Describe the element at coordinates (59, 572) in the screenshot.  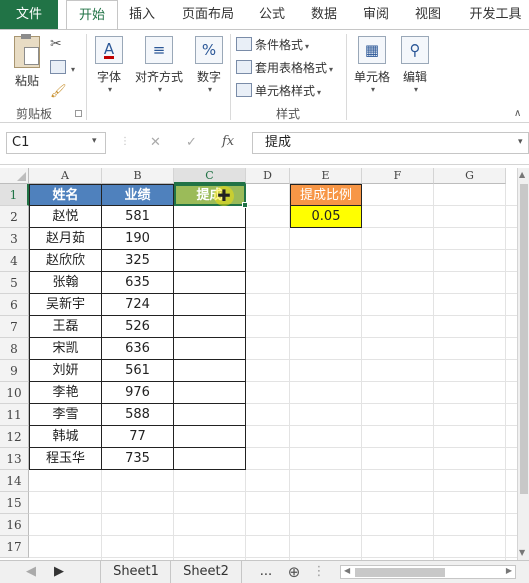
I see `next-sheet-icon: ▶` at that location.